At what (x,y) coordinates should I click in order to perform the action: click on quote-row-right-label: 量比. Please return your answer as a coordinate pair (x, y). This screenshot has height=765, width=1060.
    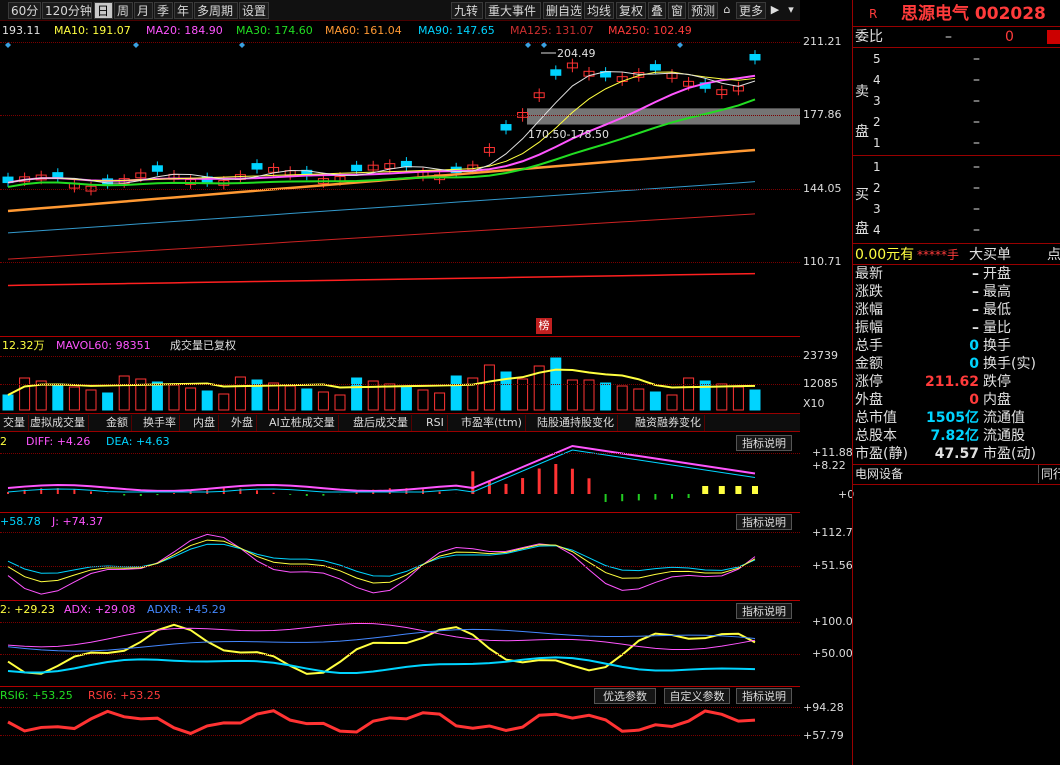
    Looking at the image, I should click on (997, 328).